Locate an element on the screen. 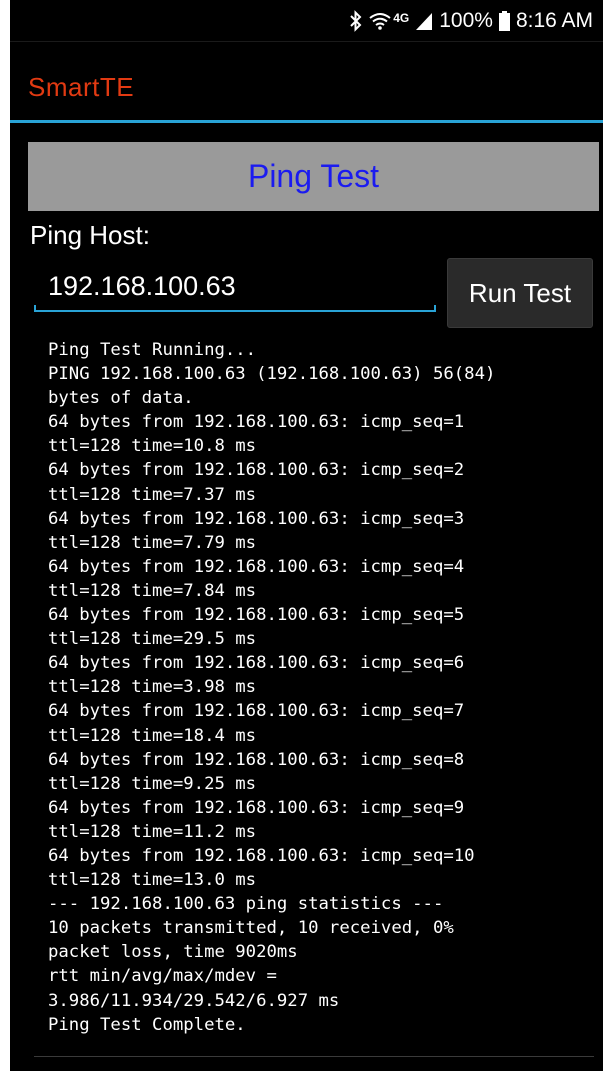  output-line: 64 bytes from 192.168.100.63: icmp_seq=6 is located at coordinates (256, 663).